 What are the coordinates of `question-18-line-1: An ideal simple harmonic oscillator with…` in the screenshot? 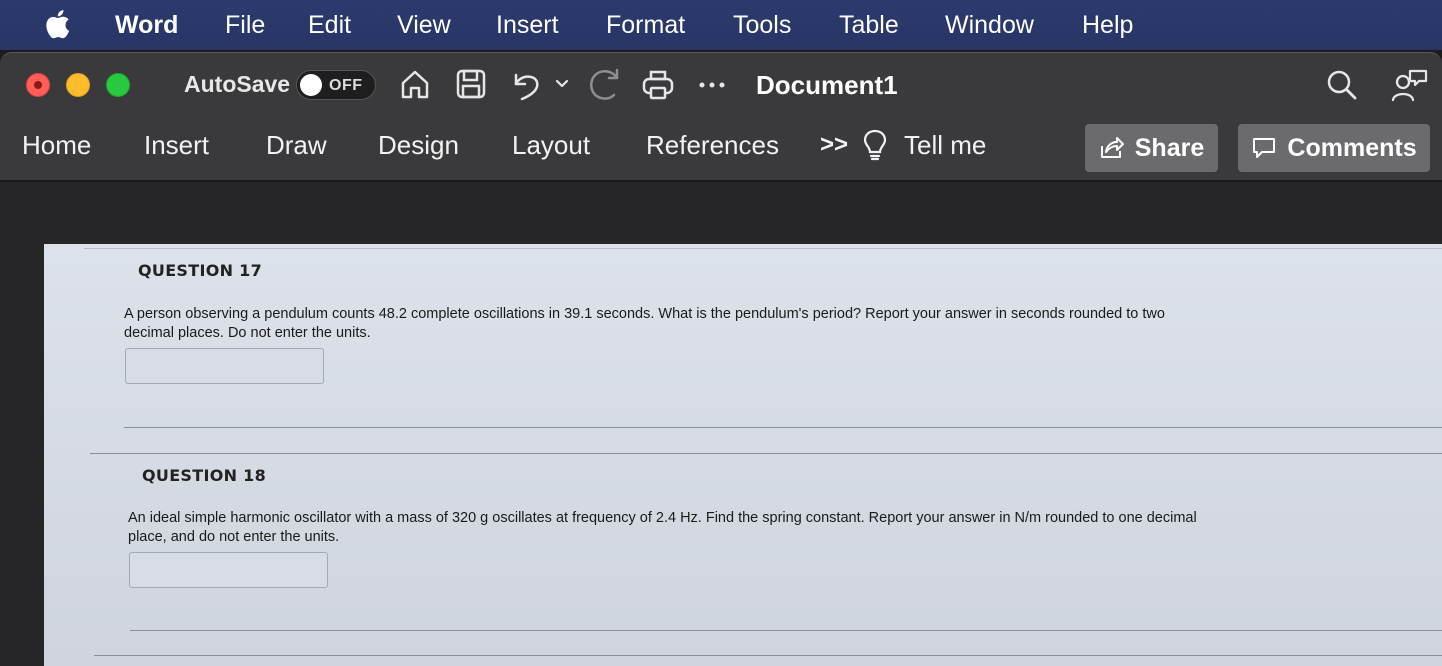 It's located at (662, 518).